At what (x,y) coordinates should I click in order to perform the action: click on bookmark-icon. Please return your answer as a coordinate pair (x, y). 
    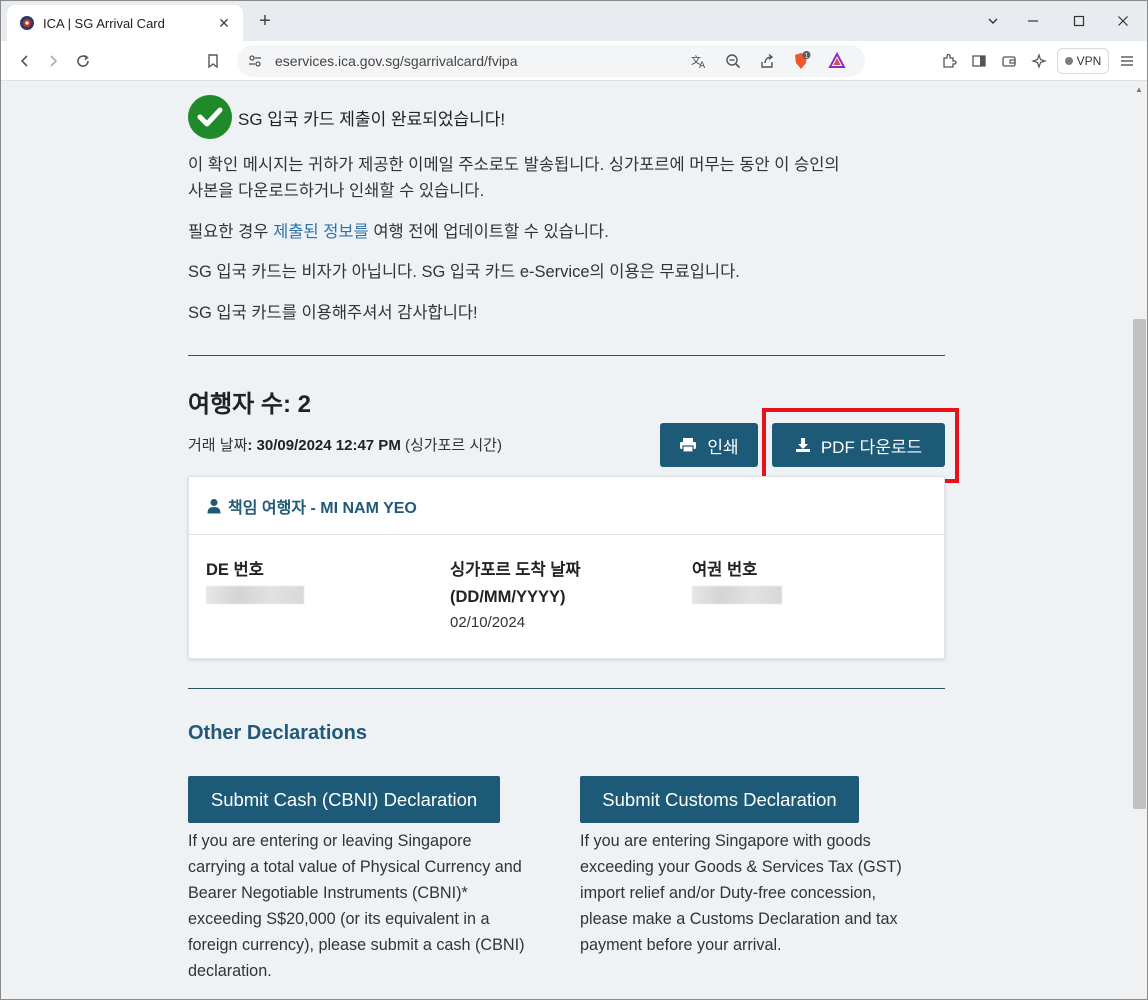
    Looking at the image, I should click on (213, 61).